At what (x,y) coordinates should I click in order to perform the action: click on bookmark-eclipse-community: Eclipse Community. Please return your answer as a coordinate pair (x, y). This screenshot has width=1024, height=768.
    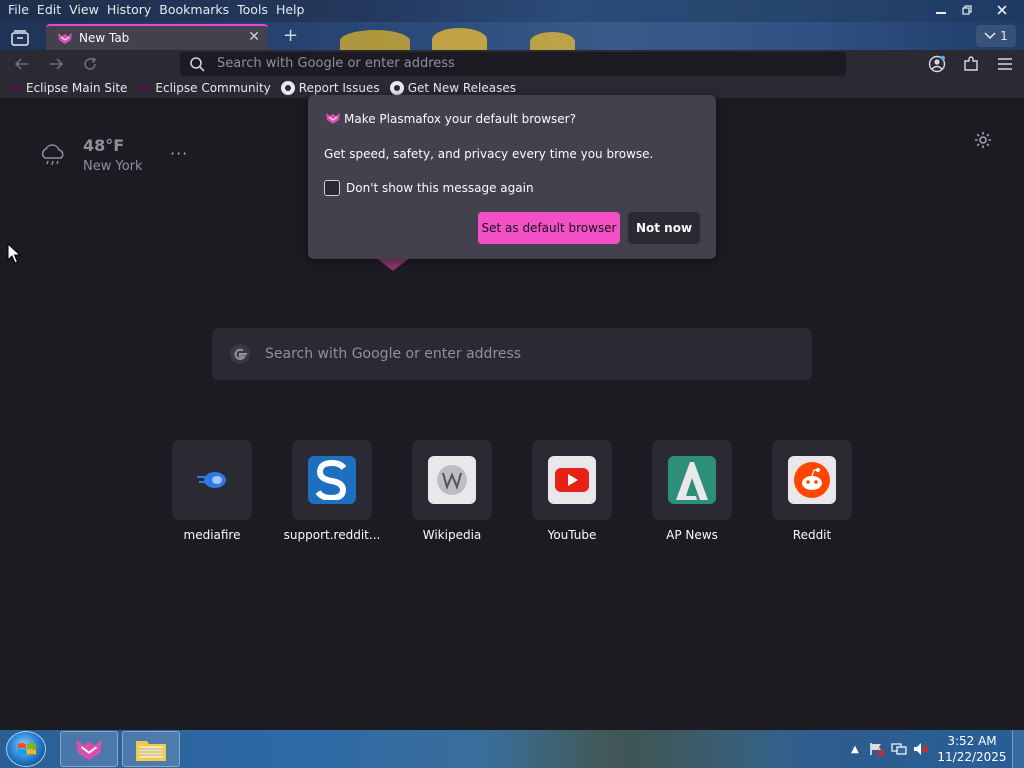
    Looking at the image, I should click on (204, 88).